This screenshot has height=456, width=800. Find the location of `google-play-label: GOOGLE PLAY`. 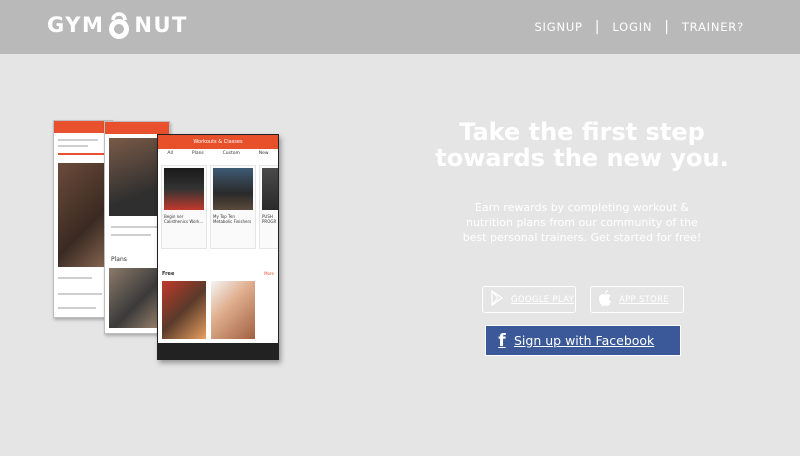

google-play-label: GOOGLE PLAY is located at coordinates (543, 299).